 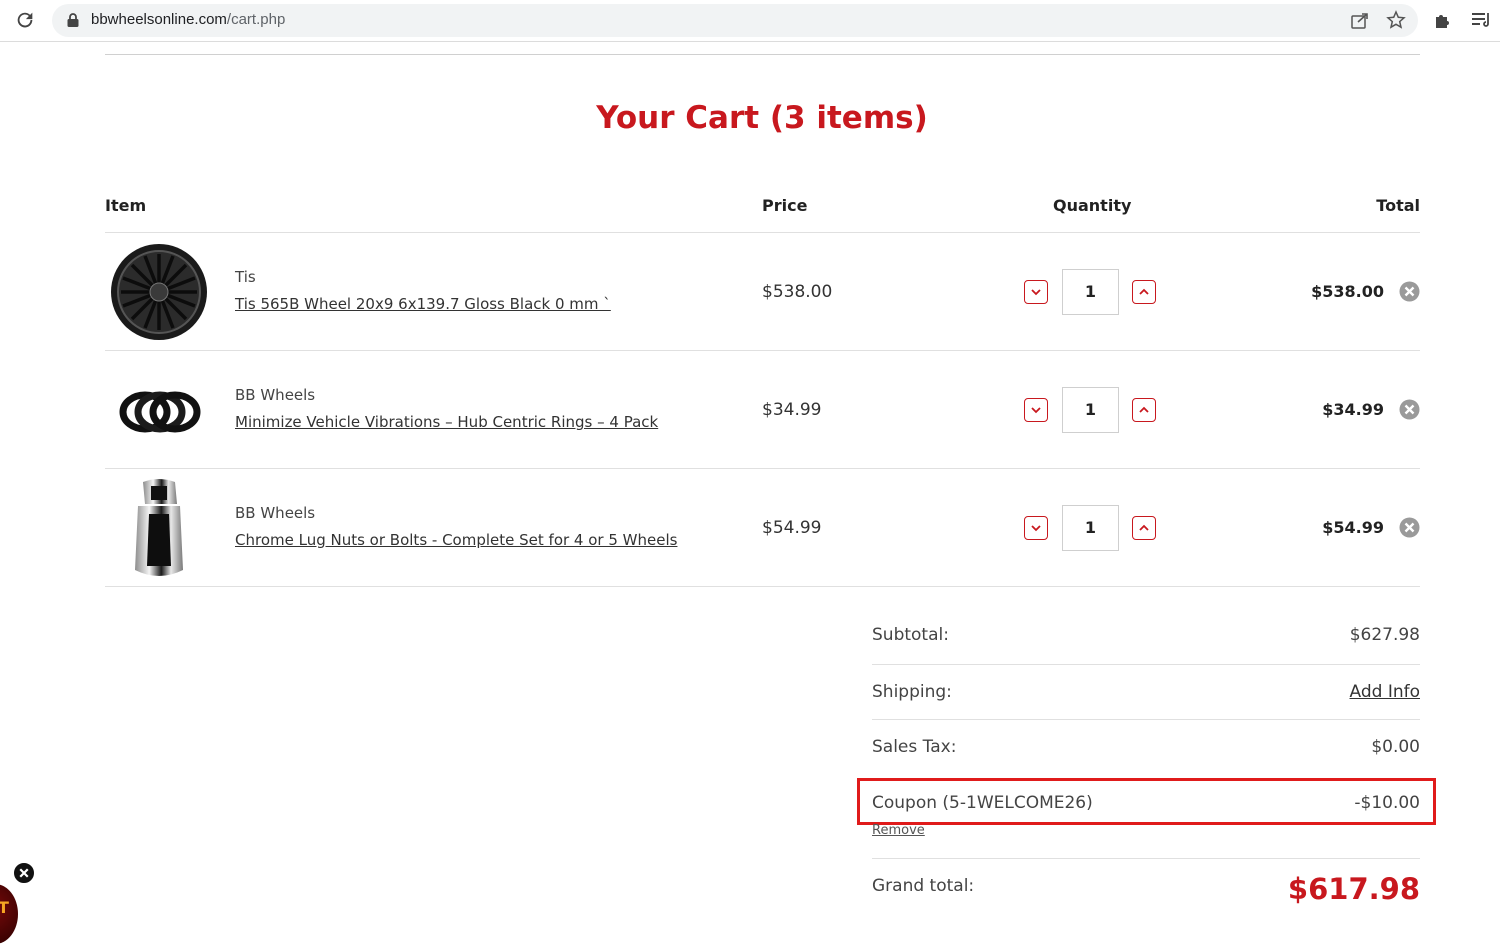 I want to click on product-brand: Tis, so click(x=245, y=277).